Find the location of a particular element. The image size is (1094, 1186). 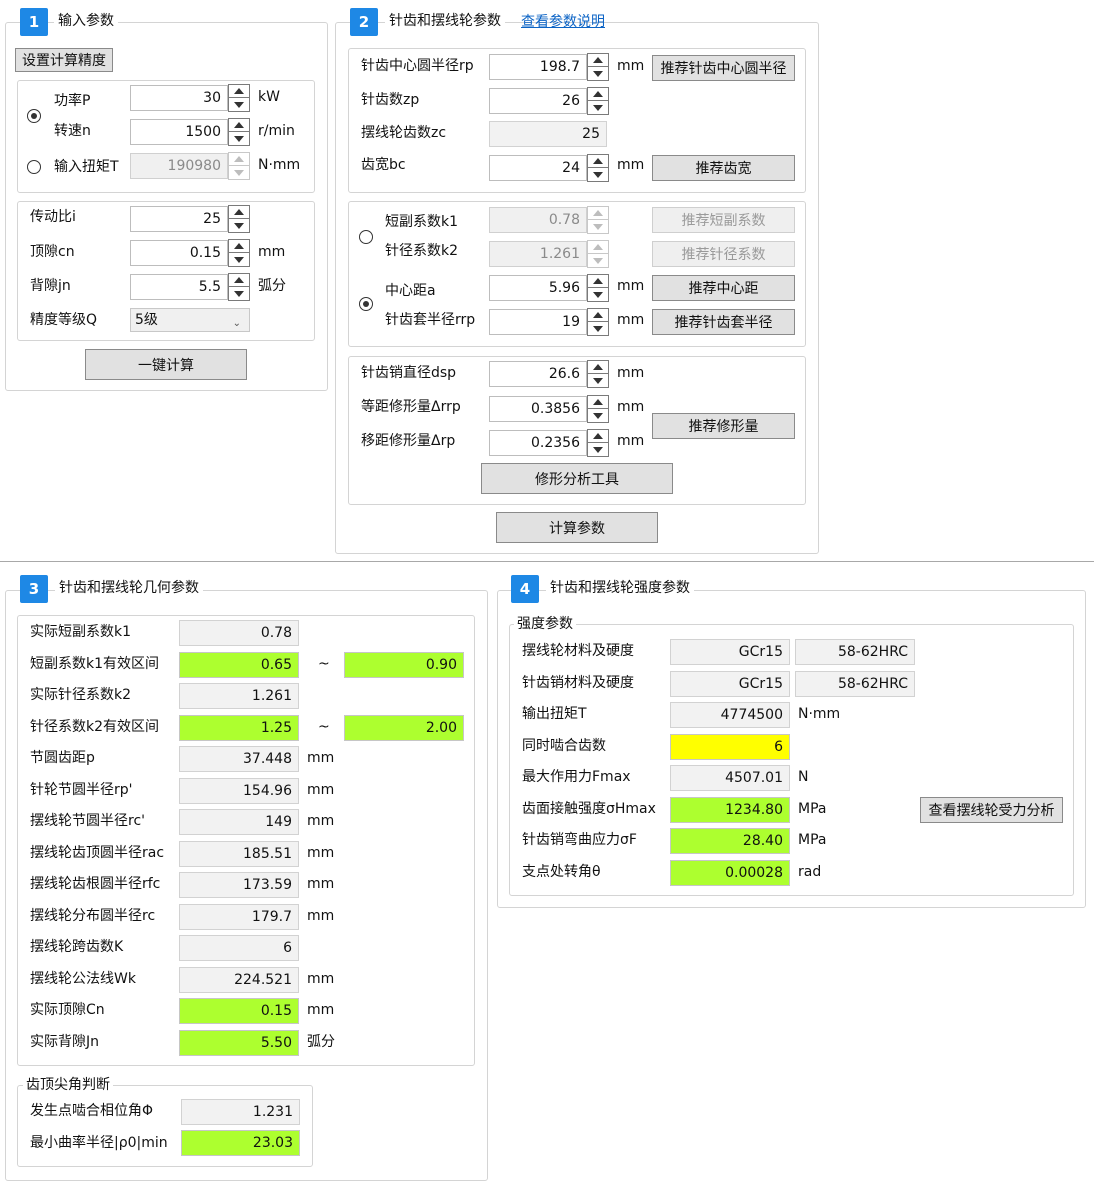

grade-value: 5级 is located at coordinates (146, 320).